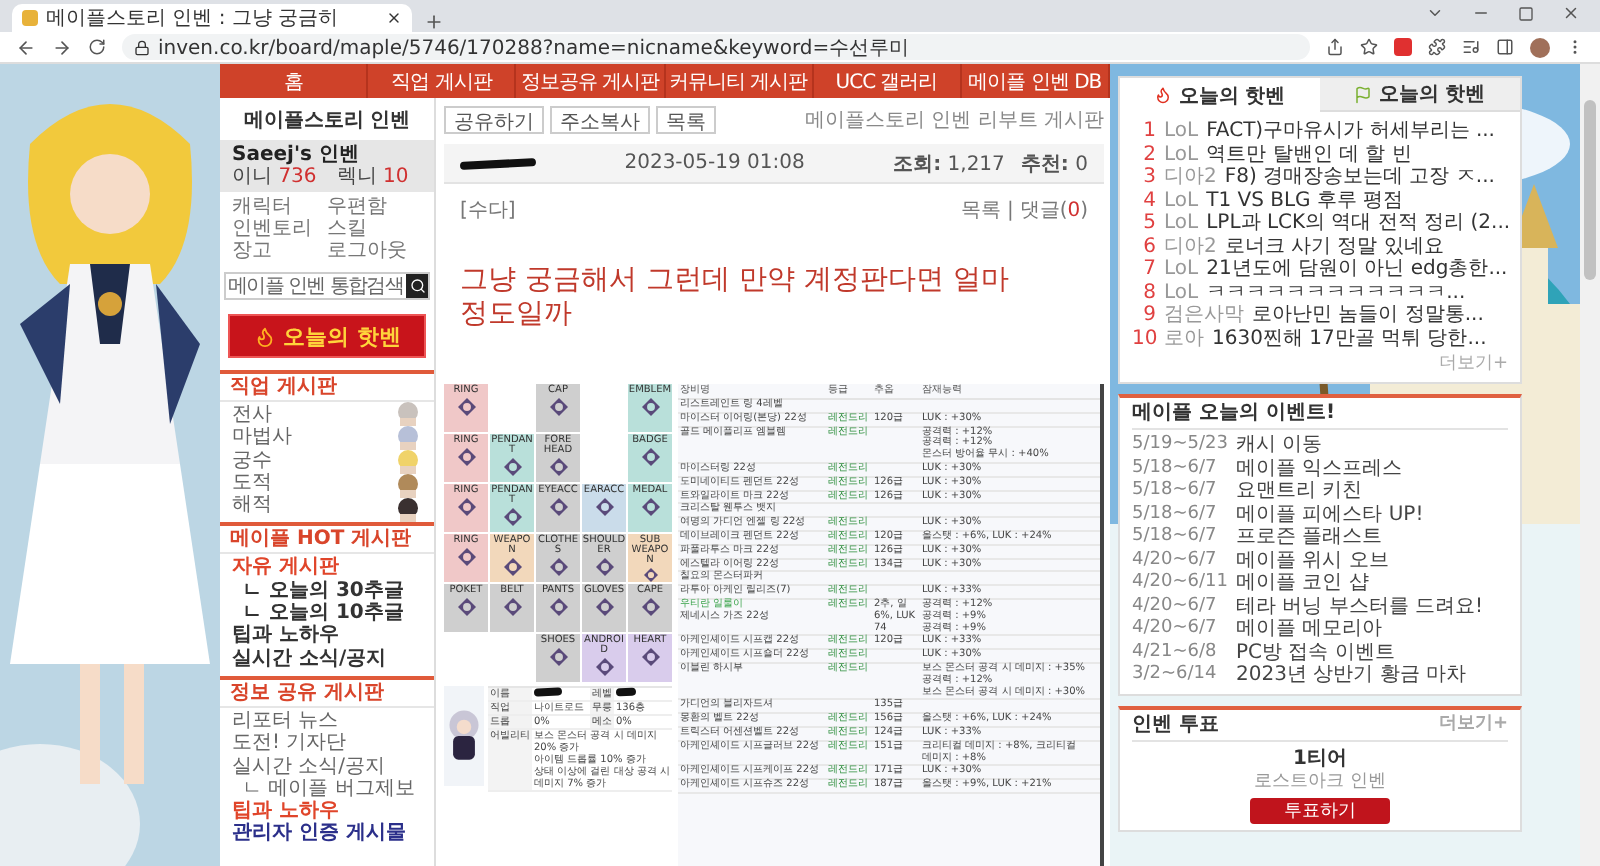 The height and width of the screenshot is (866, 1600). What do you see at coordinates (1053, 210) in the screenshot?
I see `comments-link: 댓글(0)` at bounding box center [1053, 210].